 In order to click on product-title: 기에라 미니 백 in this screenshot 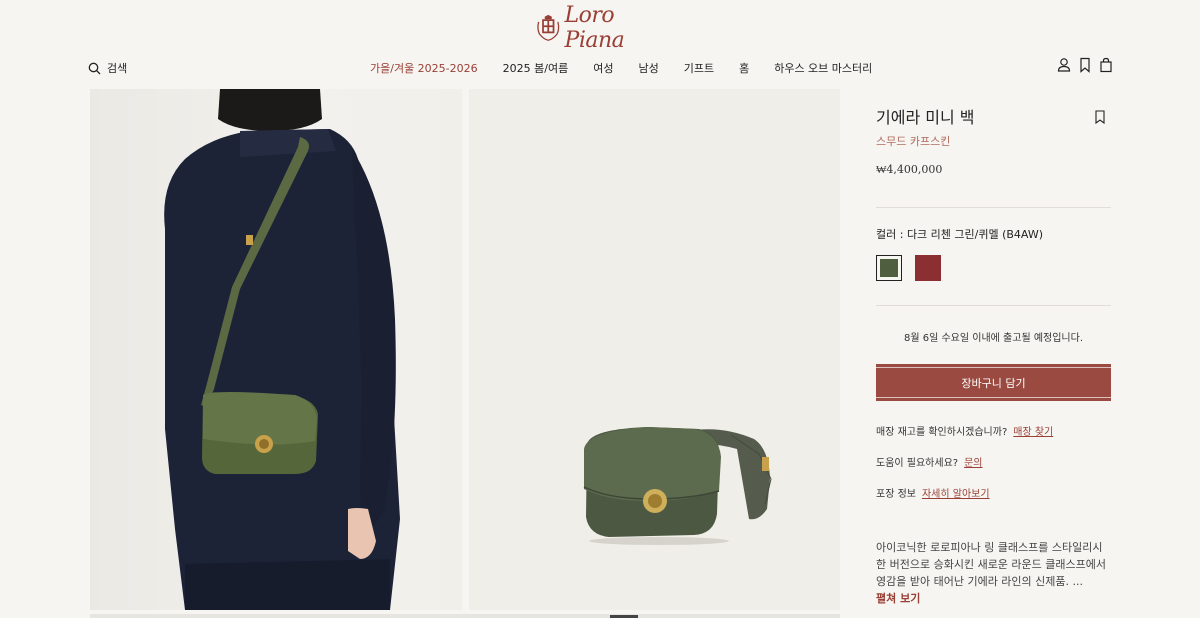, I will do `click(925, 117)`.